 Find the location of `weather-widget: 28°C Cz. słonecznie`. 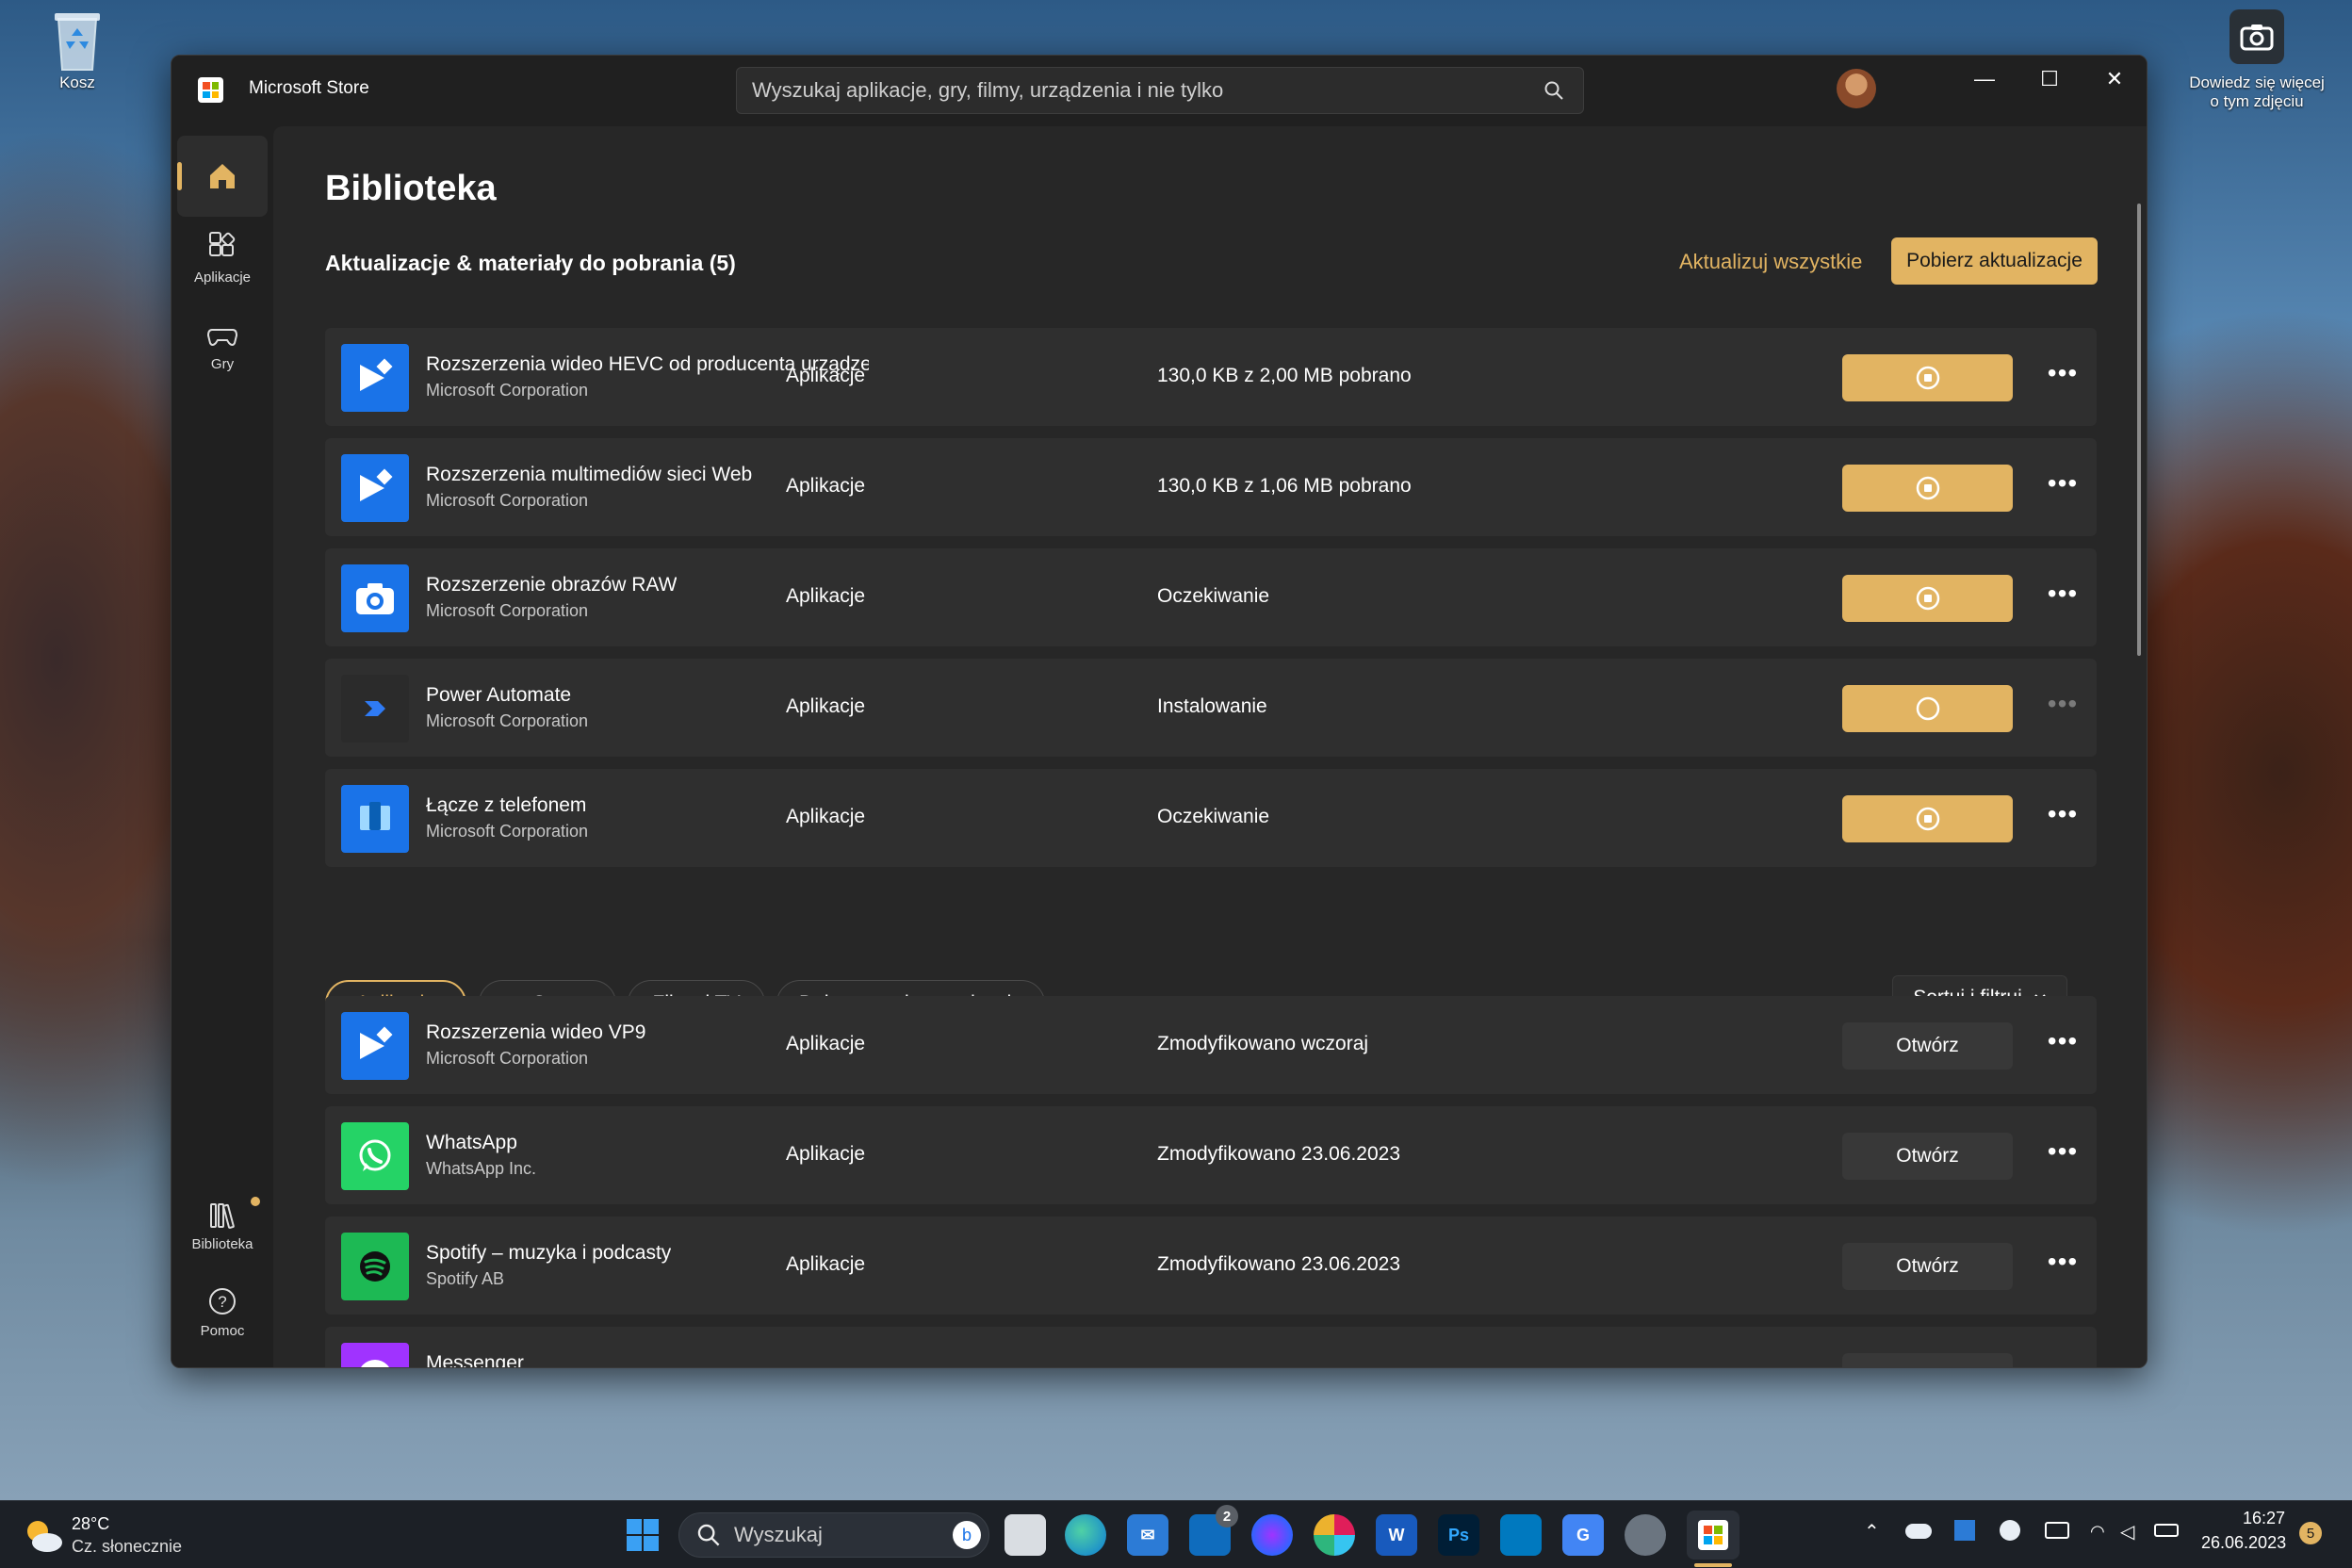

weather-widget: 28°C Cz. słonecznie is located at coordinates (113, 1536).